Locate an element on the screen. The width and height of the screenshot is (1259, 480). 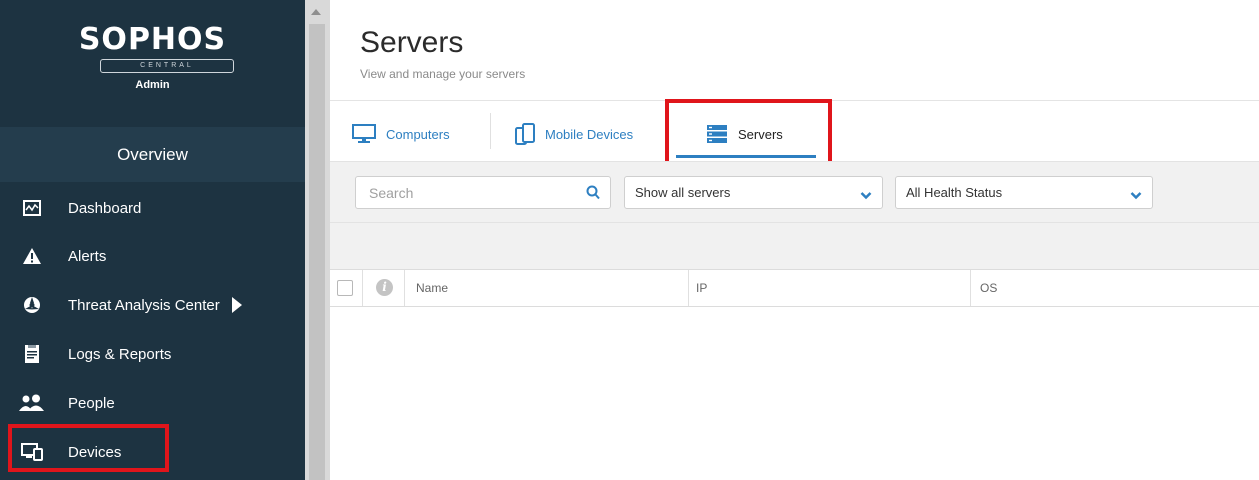
expand-arrow-icon is located at coordinates (236, 305).